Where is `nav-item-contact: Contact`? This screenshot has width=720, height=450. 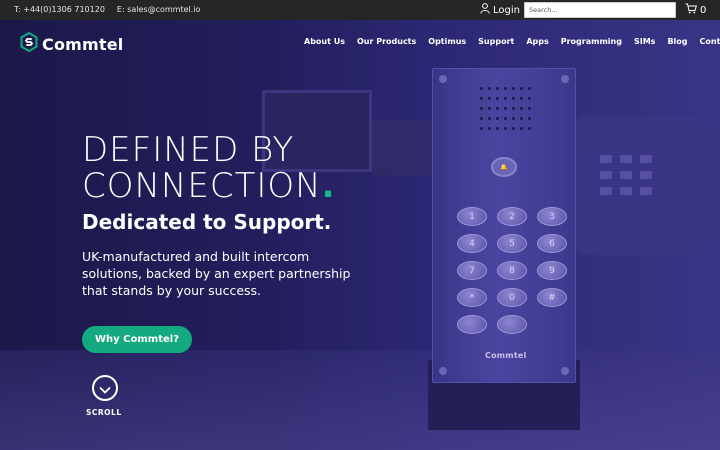
nav-item-contact: Contact is located at coordinates (710, 41).